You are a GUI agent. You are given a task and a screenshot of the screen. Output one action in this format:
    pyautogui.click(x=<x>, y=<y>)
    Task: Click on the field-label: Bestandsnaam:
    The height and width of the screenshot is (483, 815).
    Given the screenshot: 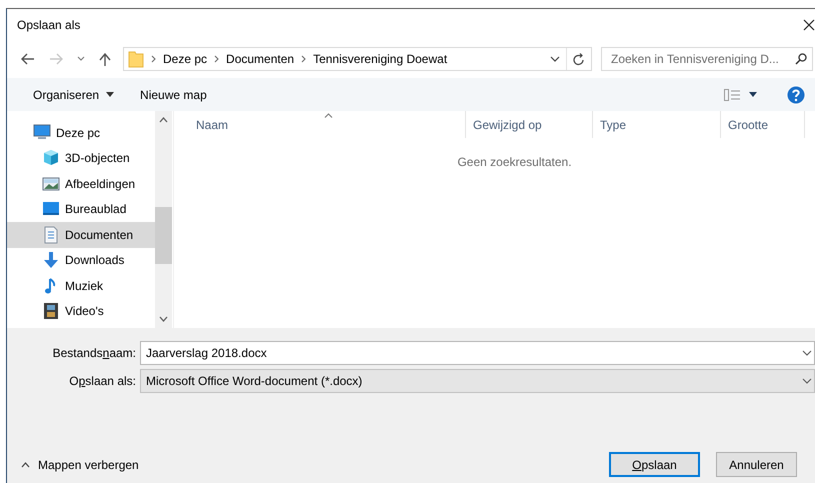 What is the action you would take?
    pyautogui.click(x=94, y=353)
    